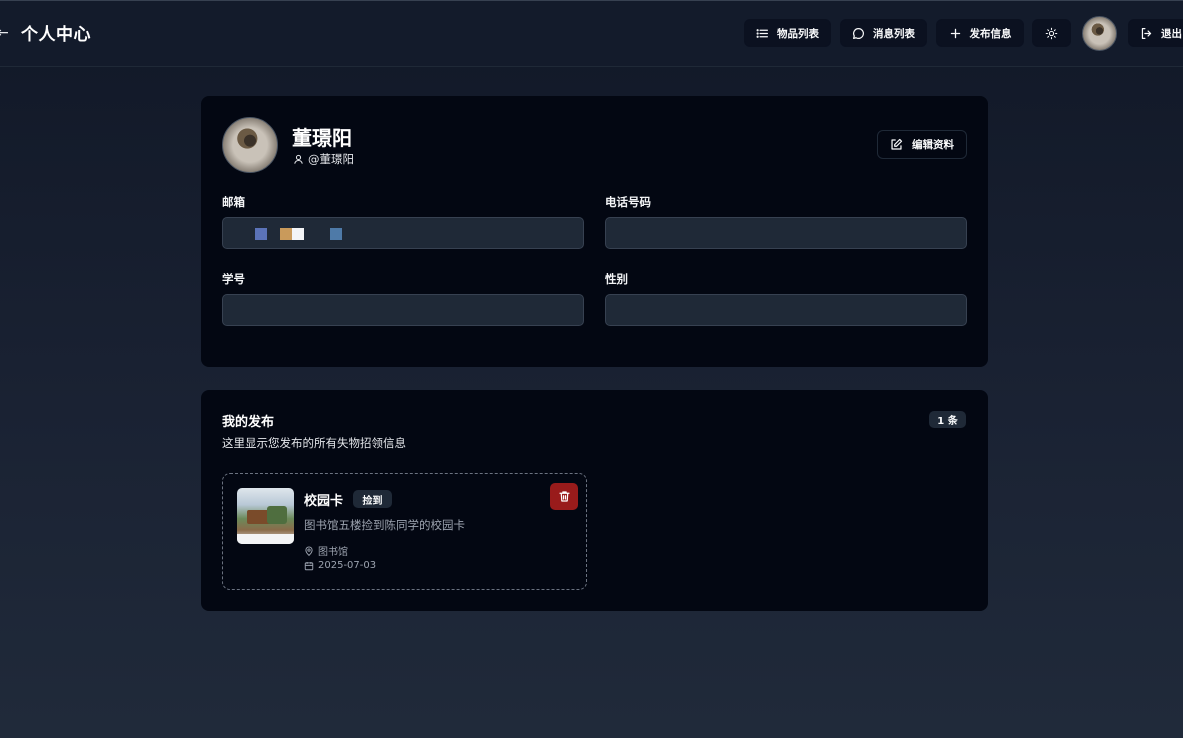 Image resolution: width=1183 pixels, height=738 pixels. What do you see at coordinates (591, 33) in the screenshot?
I see `top-bar: ← 个人中心 物品列表 消息列表 发布信息 退出` at bounding box center [591, 33].